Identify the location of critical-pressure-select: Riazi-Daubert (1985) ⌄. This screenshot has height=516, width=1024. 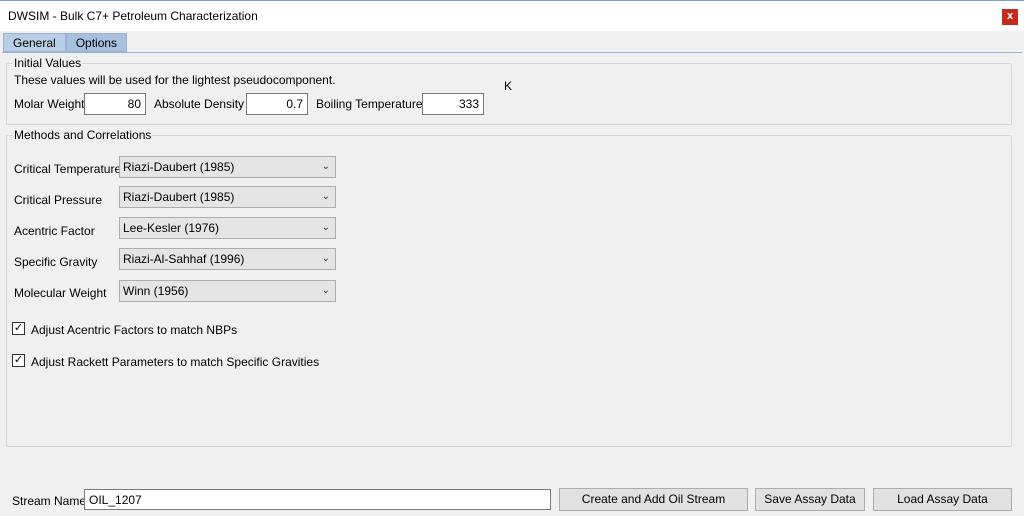
(227, 197).